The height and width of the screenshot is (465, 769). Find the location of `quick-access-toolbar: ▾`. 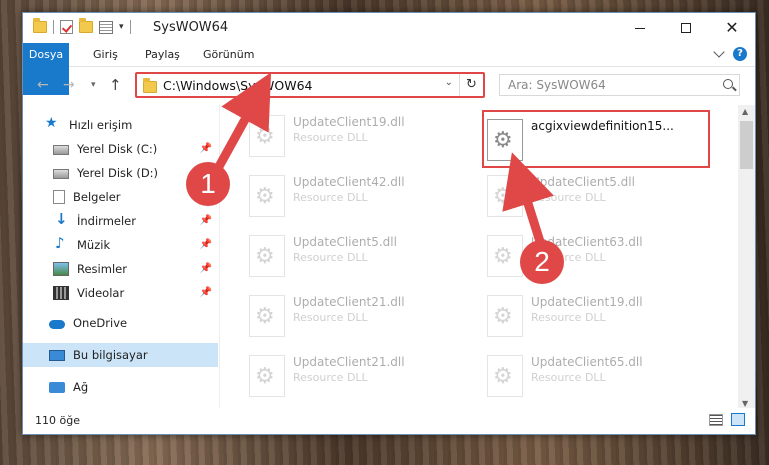

quick-access-toolbar: ▾ is located at coordinates (82, 26).